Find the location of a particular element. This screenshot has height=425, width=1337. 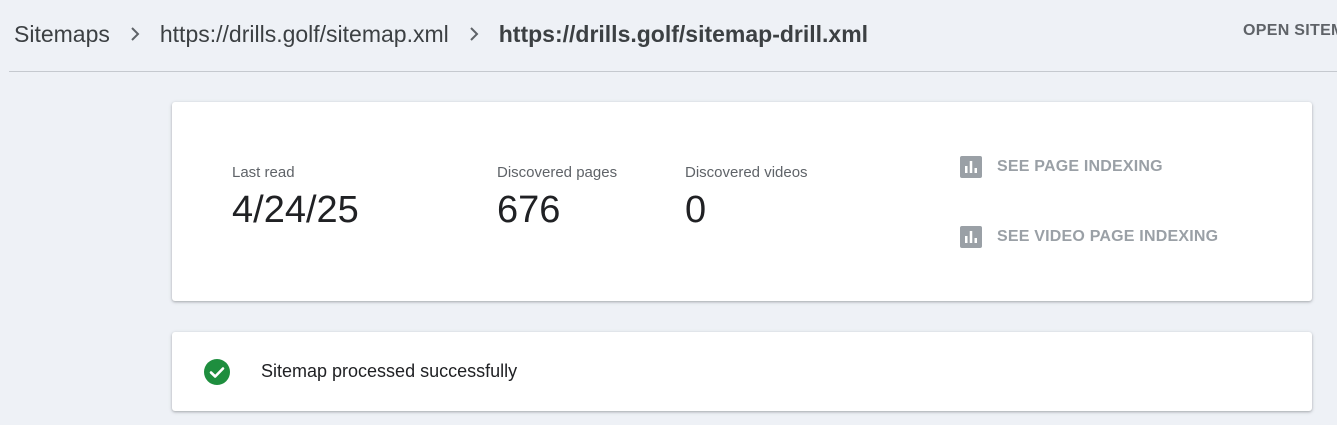

discovered-pages-label: Discovered pages is located at coordinates (557, 172).